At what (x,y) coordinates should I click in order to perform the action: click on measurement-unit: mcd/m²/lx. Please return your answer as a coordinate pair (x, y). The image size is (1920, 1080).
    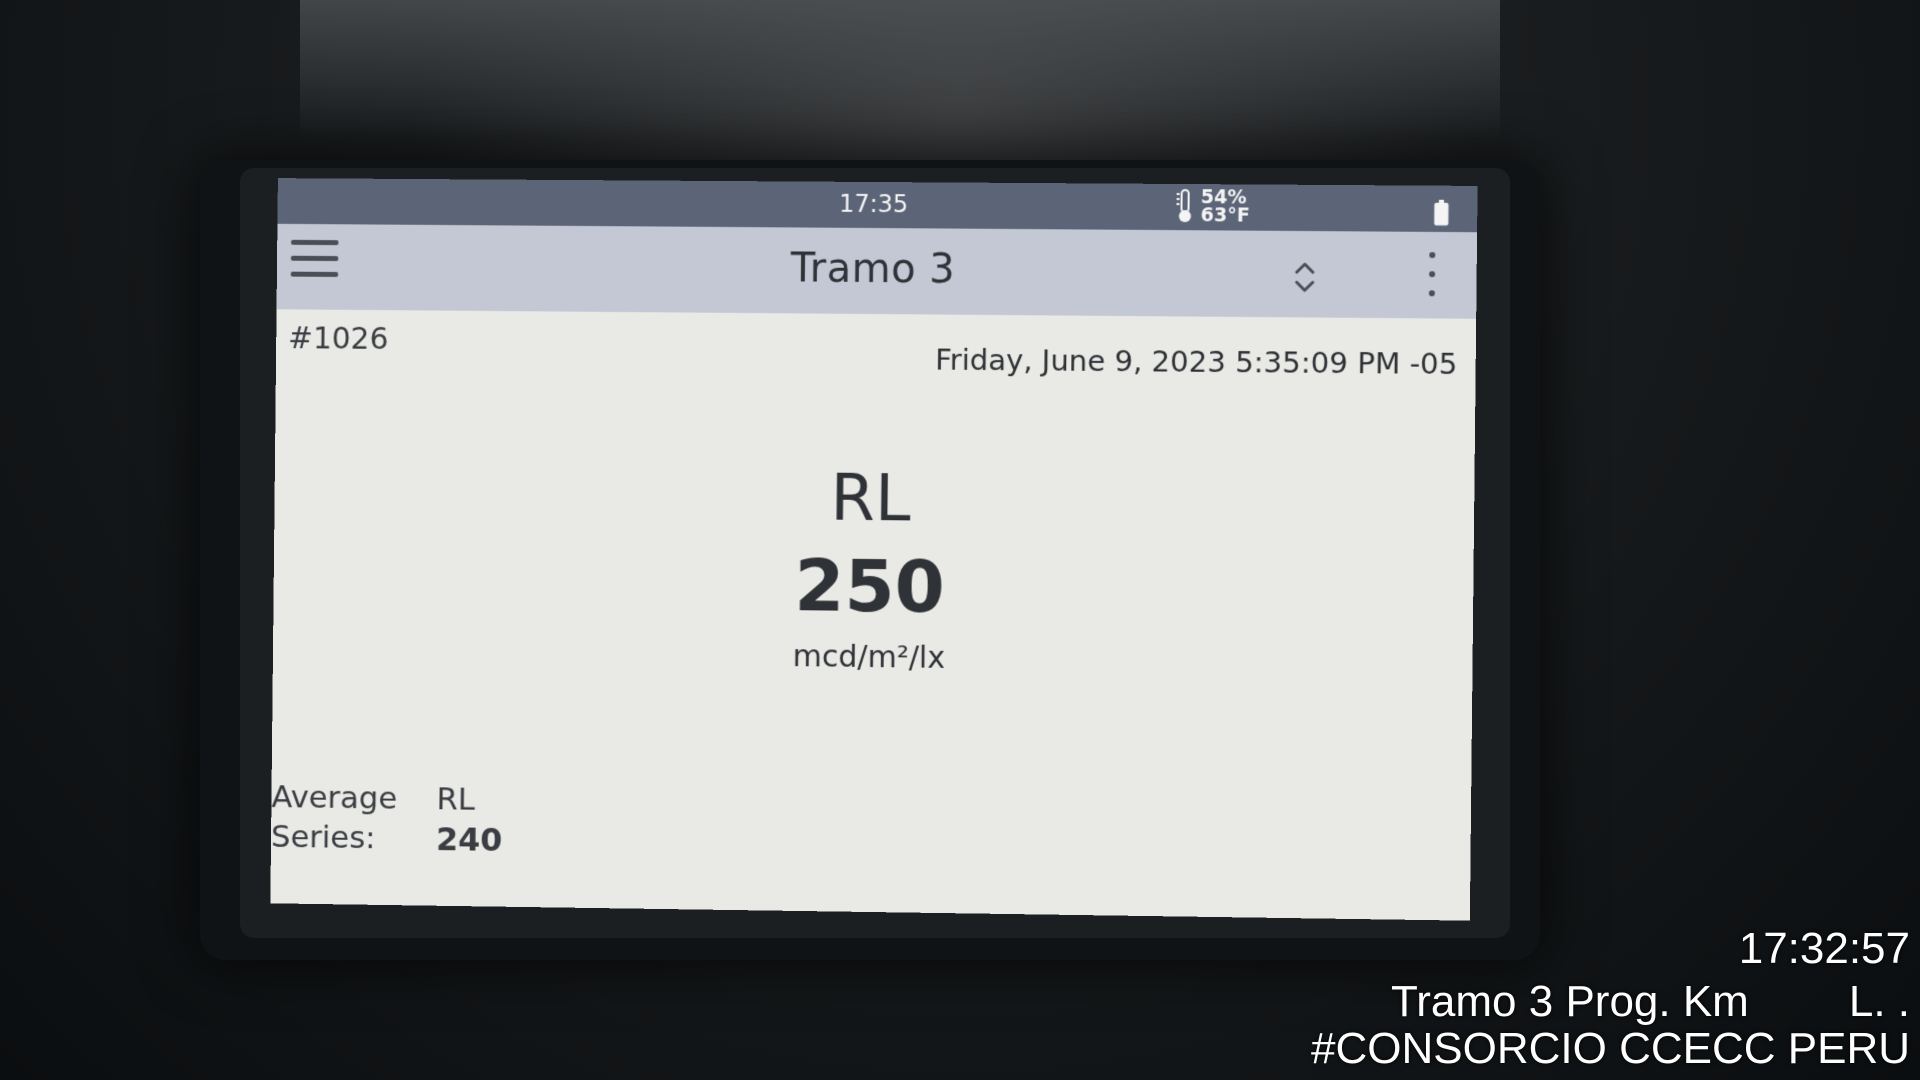
    Looking at the image, I should click on (869, 657).